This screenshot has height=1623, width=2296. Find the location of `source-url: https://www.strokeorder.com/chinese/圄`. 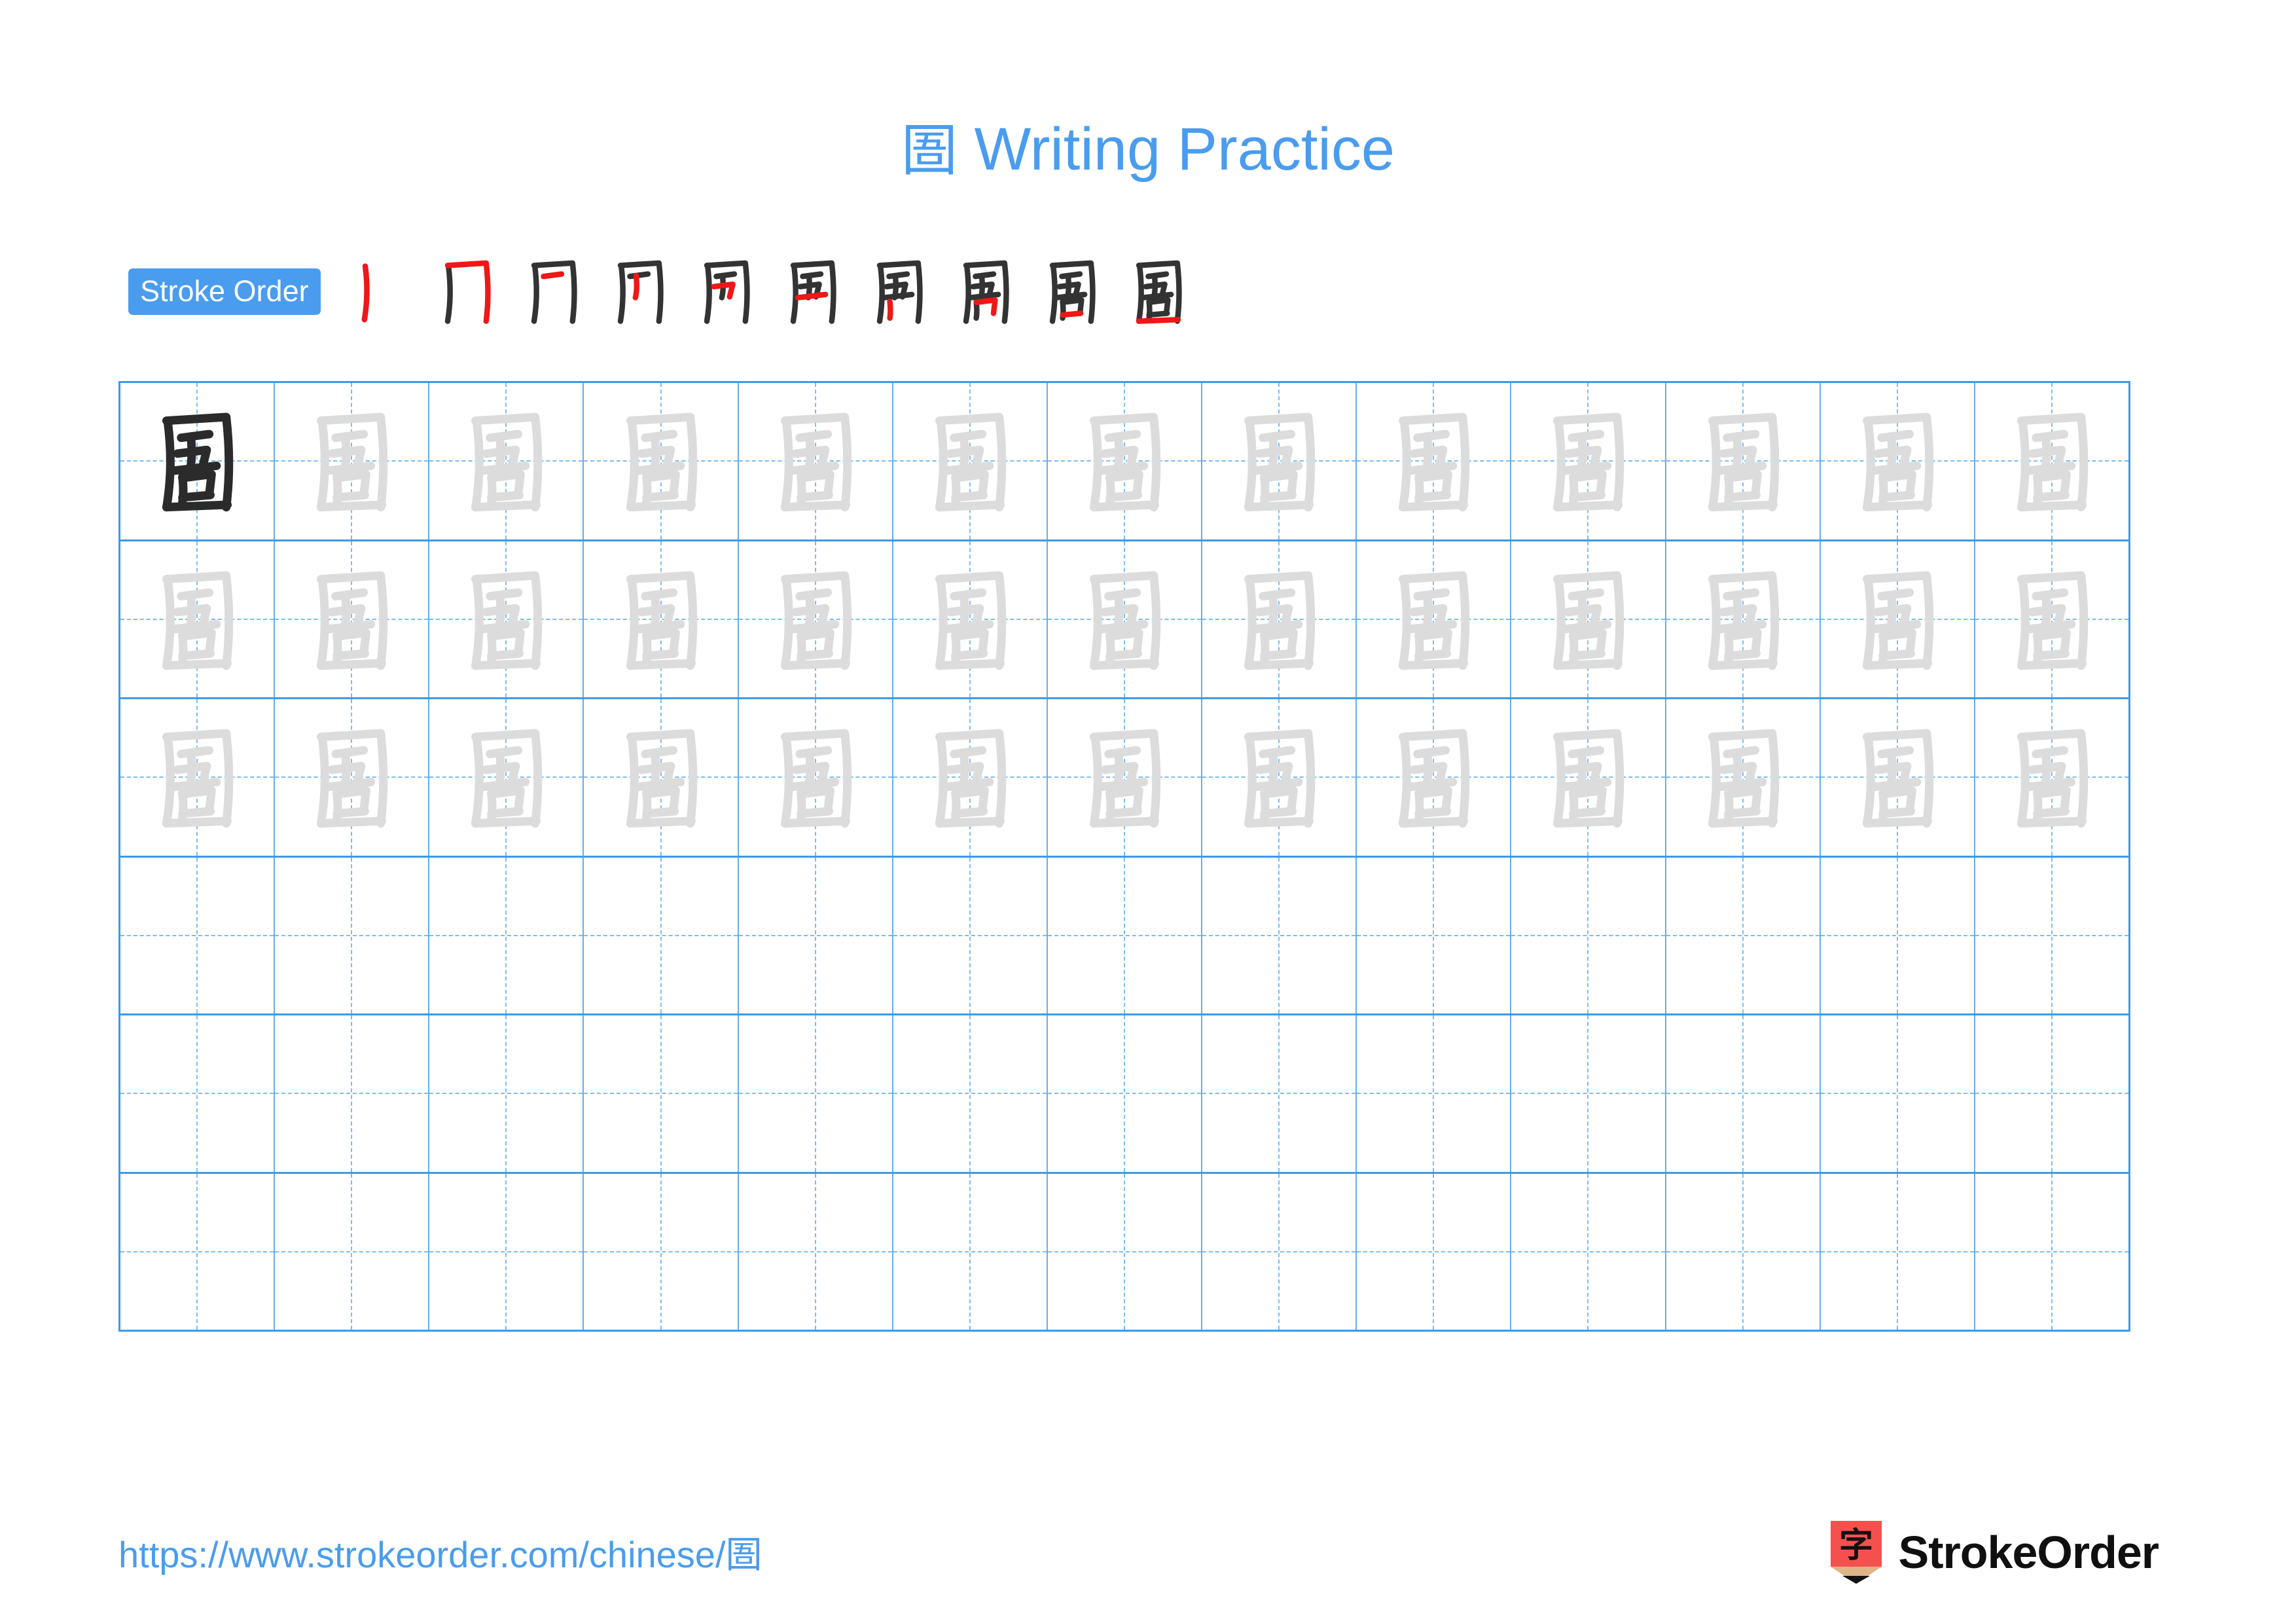

source-url: https://www.strokeorder.com/chinese/圄 is located at coordinates (440, 1555).